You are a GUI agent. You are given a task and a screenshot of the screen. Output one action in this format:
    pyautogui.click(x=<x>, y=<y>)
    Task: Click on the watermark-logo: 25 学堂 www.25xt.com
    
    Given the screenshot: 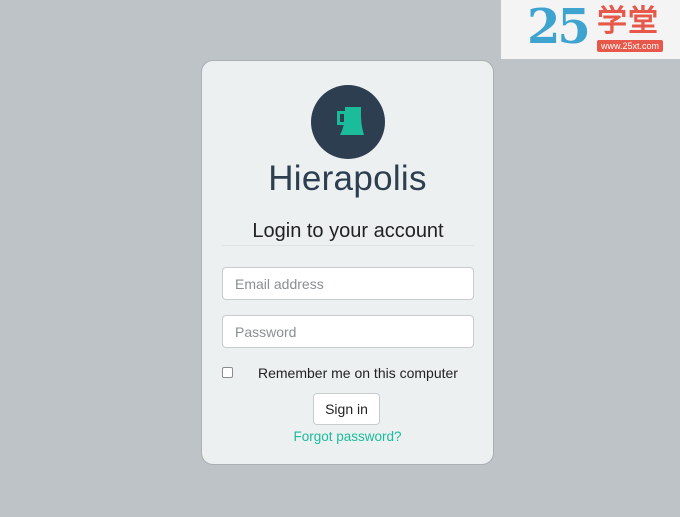 What is the action you would take?
    pyautogui.click(x=590, y=29)
    